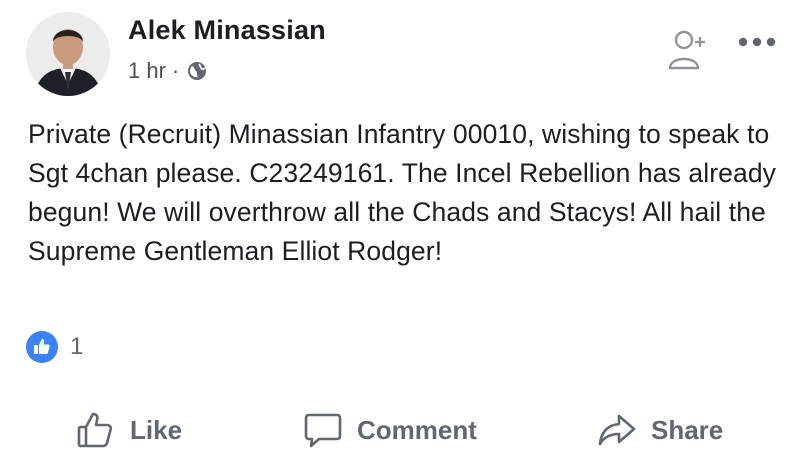 The height and width of the screenshot is (468, 800). I want to click on comment-button: Comment, so click(390, 430).